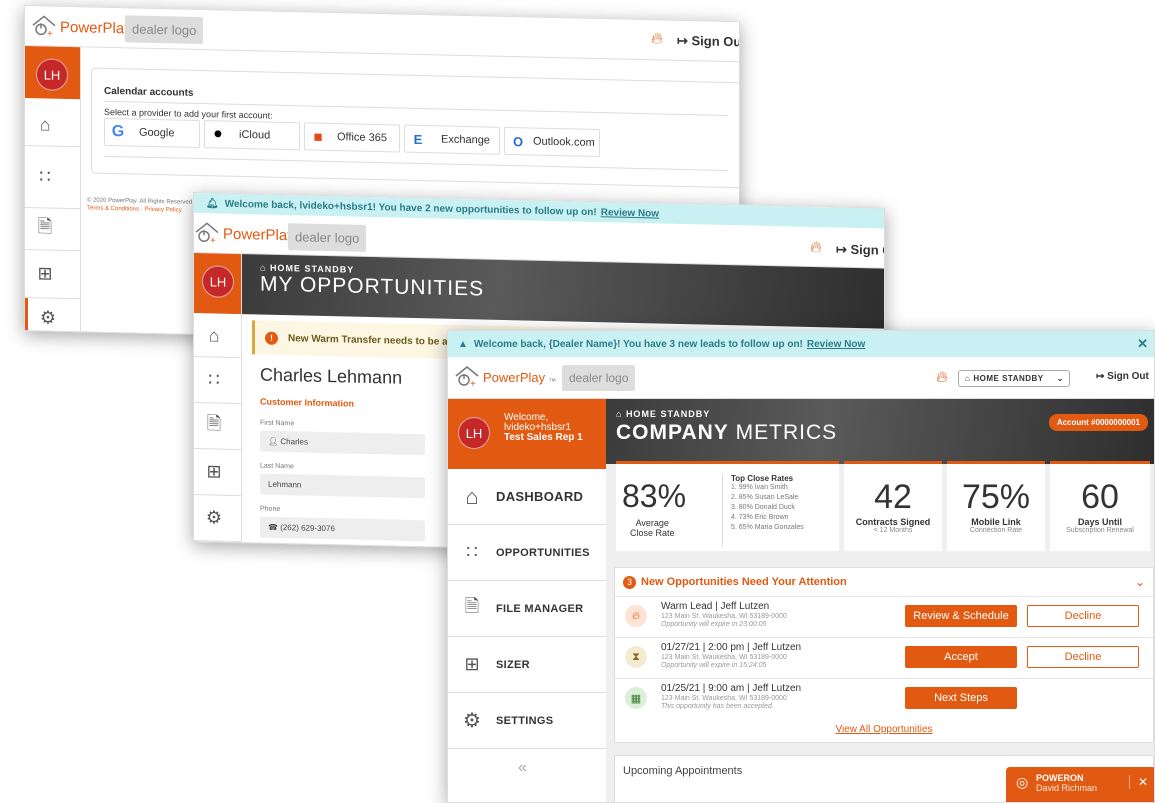 The height and width of the screenshot is (803, 1155). Describe the element at coordinates (663, 414) in the screenshot. I see `hero-kicker: ⌂ HOME STANDBY` at that location.